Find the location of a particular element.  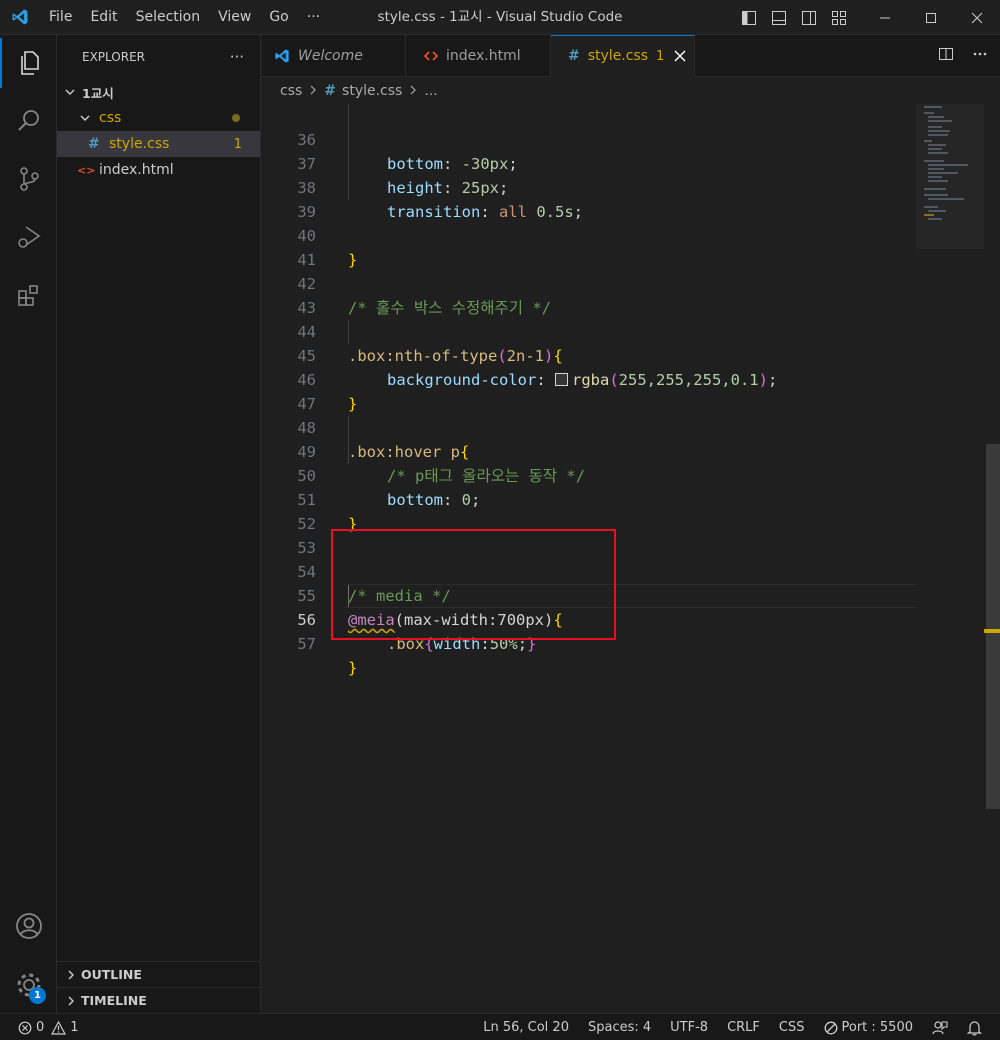

run-debug-icon is located at coordinates (28, 237).